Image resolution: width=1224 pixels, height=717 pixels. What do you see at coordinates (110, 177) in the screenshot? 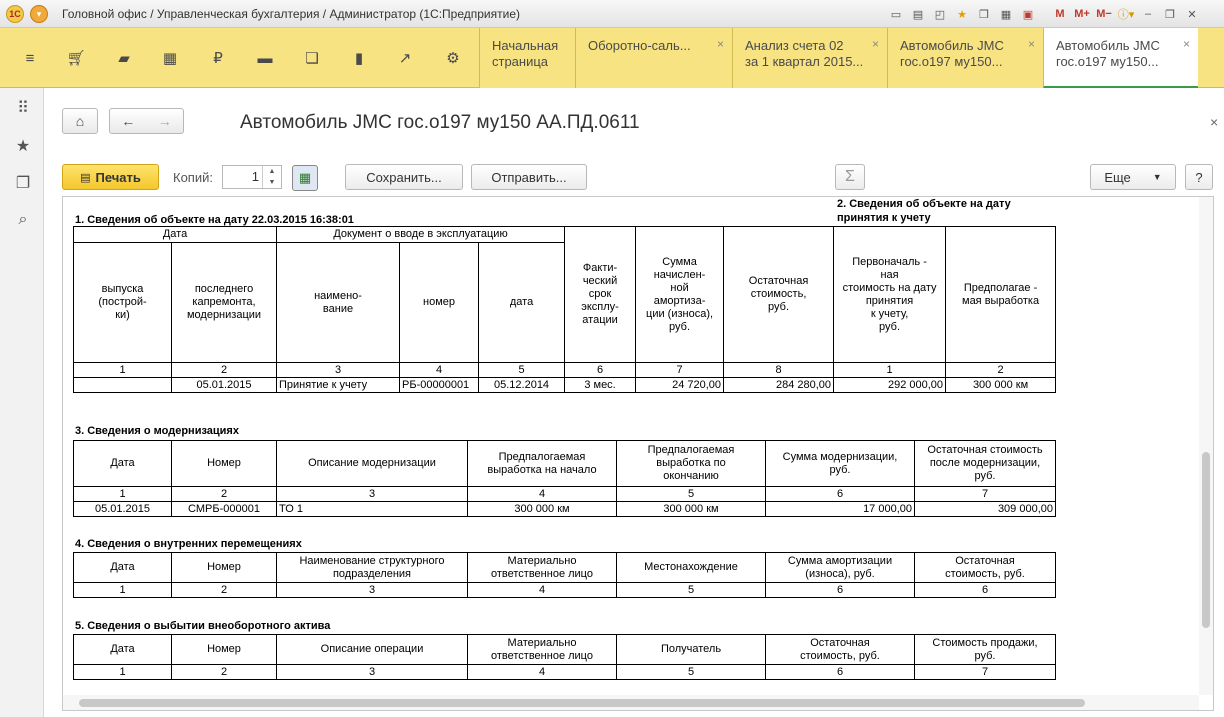
I see `print-button: ▤ Печать` at bounding box center [110, 177].